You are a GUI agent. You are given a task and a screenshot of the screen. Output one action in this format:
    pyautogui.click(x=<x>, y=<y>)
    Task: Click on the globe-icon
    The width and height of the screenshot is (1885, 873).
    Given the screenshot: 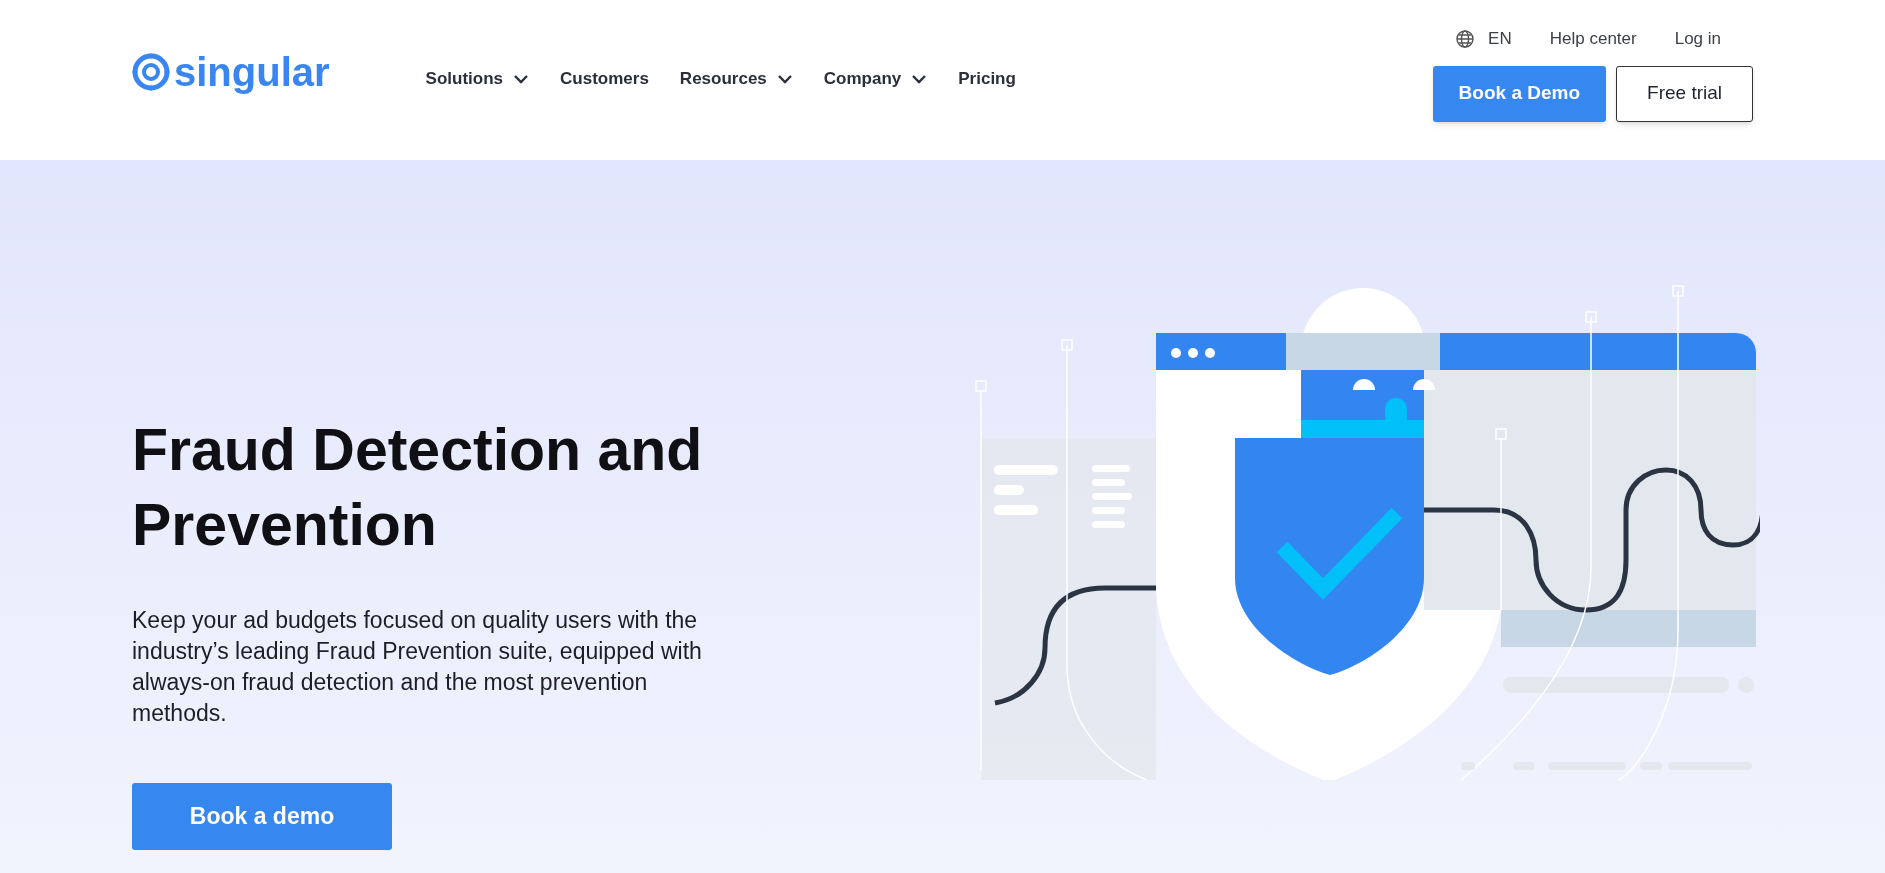 What is the action you would take?
    pyautogui.click(x=1465, y=38)
    